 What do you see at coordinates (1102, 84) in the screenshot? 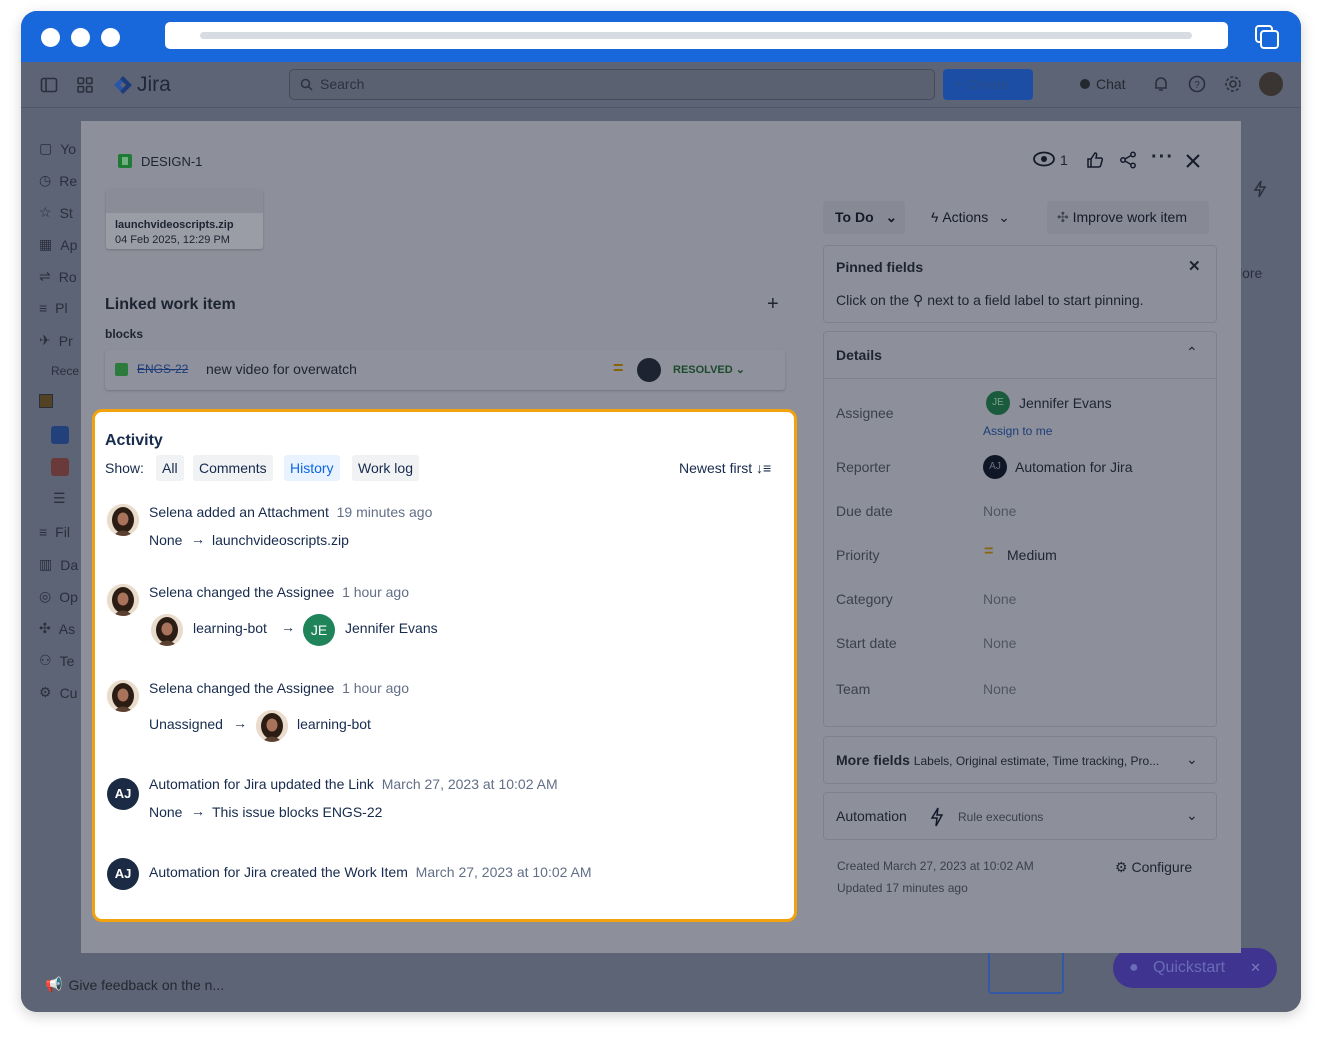
I see `chat-button: Chat` at bounding box center [1102, 84].